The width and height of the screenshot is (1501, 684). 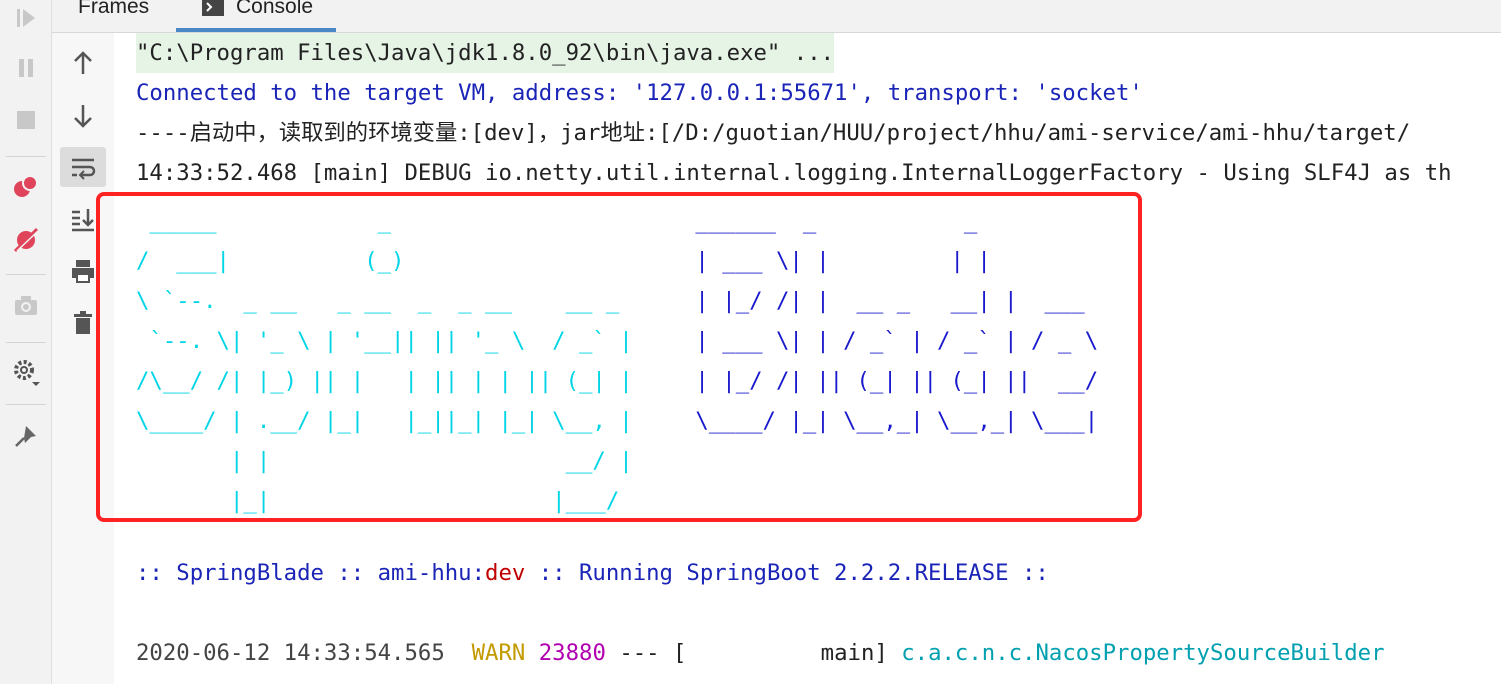 I want to click on debug-tab-bar: Frames Console, so click(x=776, y=16).